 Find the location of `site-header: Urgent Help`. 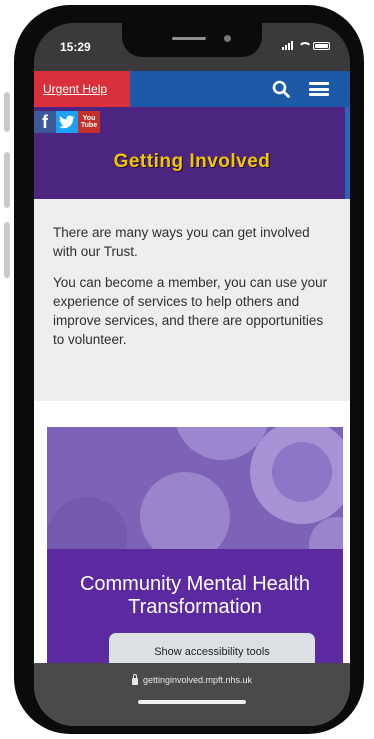

site-header: Urgent Help is located at coordinates (192, 89).